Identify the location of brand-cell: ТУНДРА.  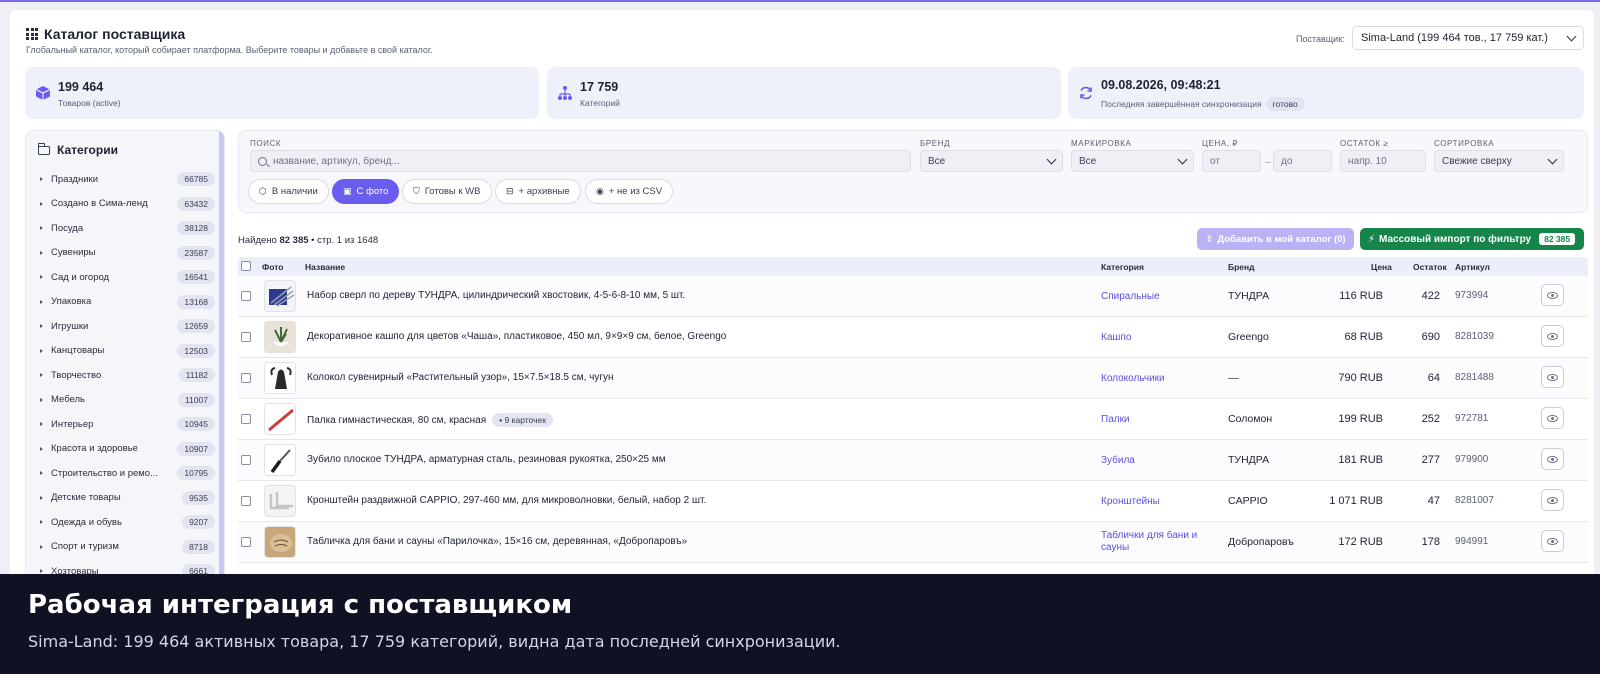
(1249, 296).